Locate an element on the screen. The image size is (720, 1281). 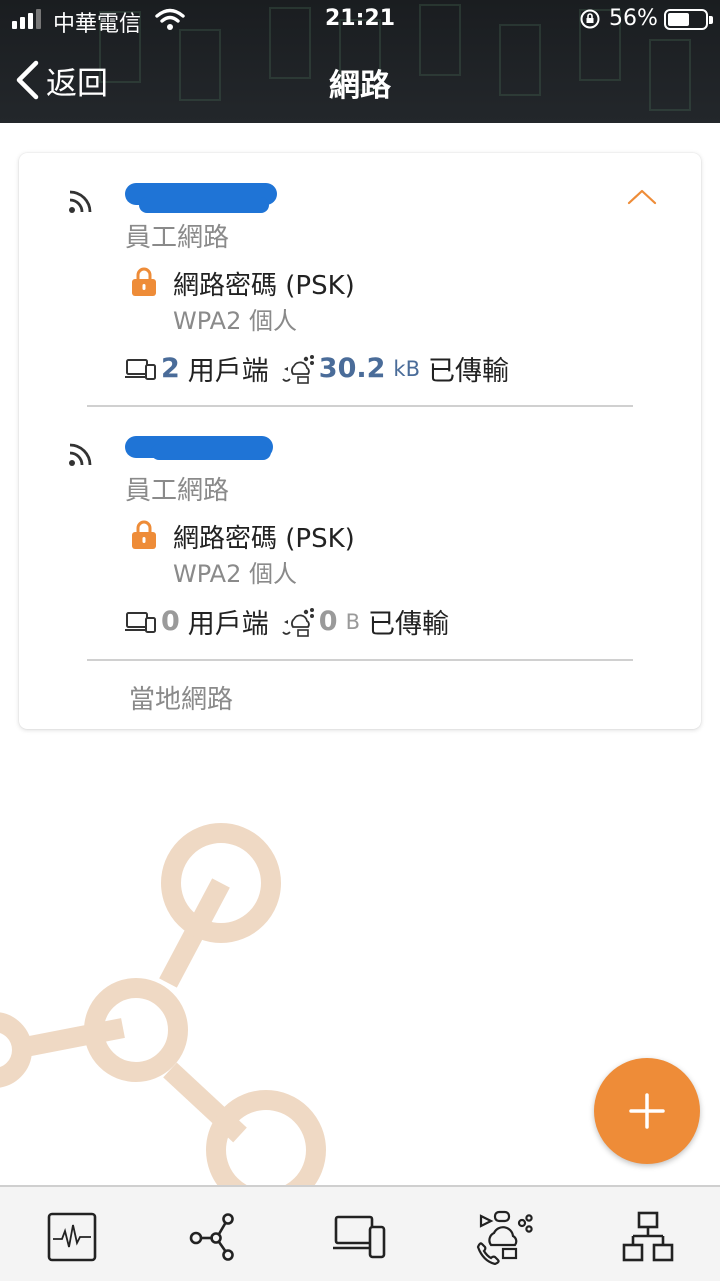
battery-percentage: 56% is located at coordinates (633, 18).